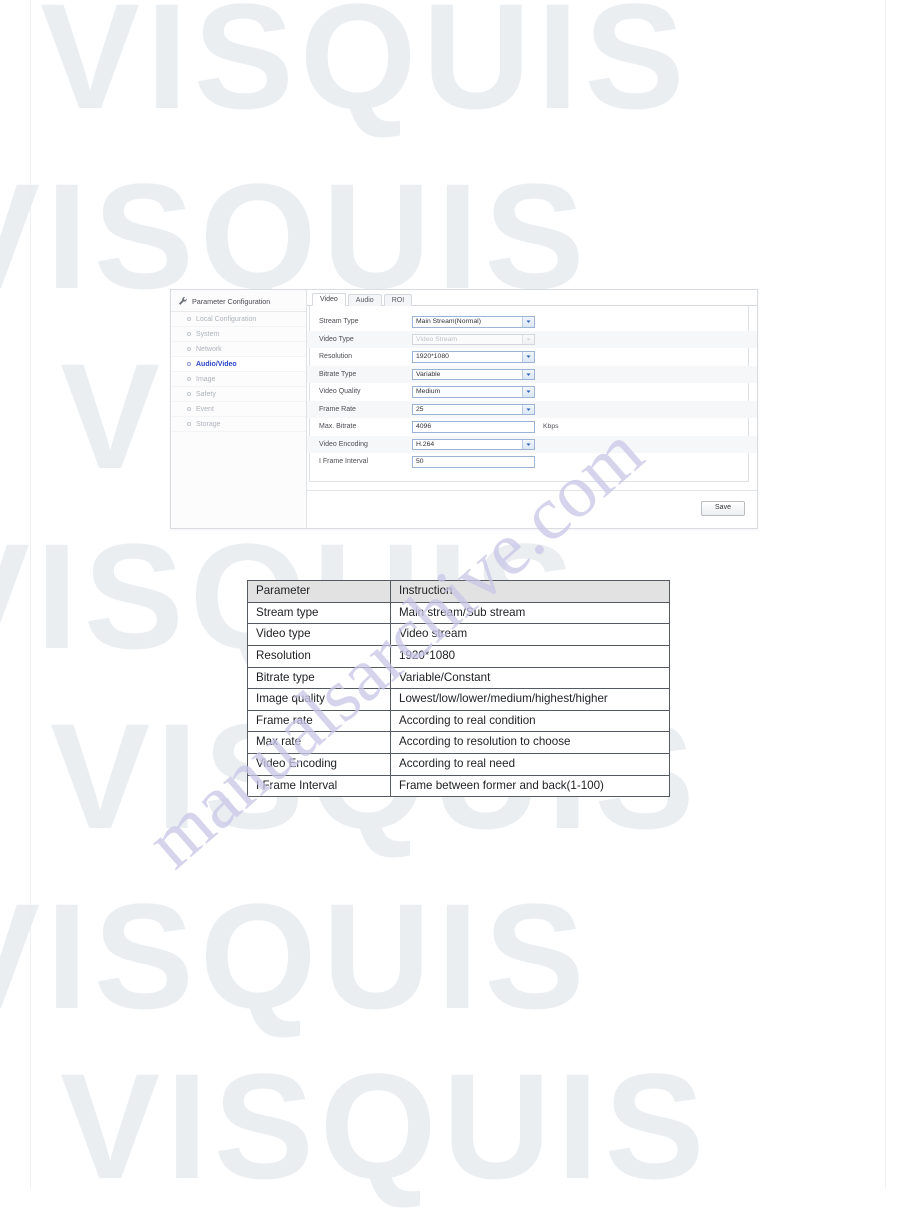 The height and width of the screenshot is (1213, 918). I want to click on resolution-control: 1920*1080, so click(473, 357).